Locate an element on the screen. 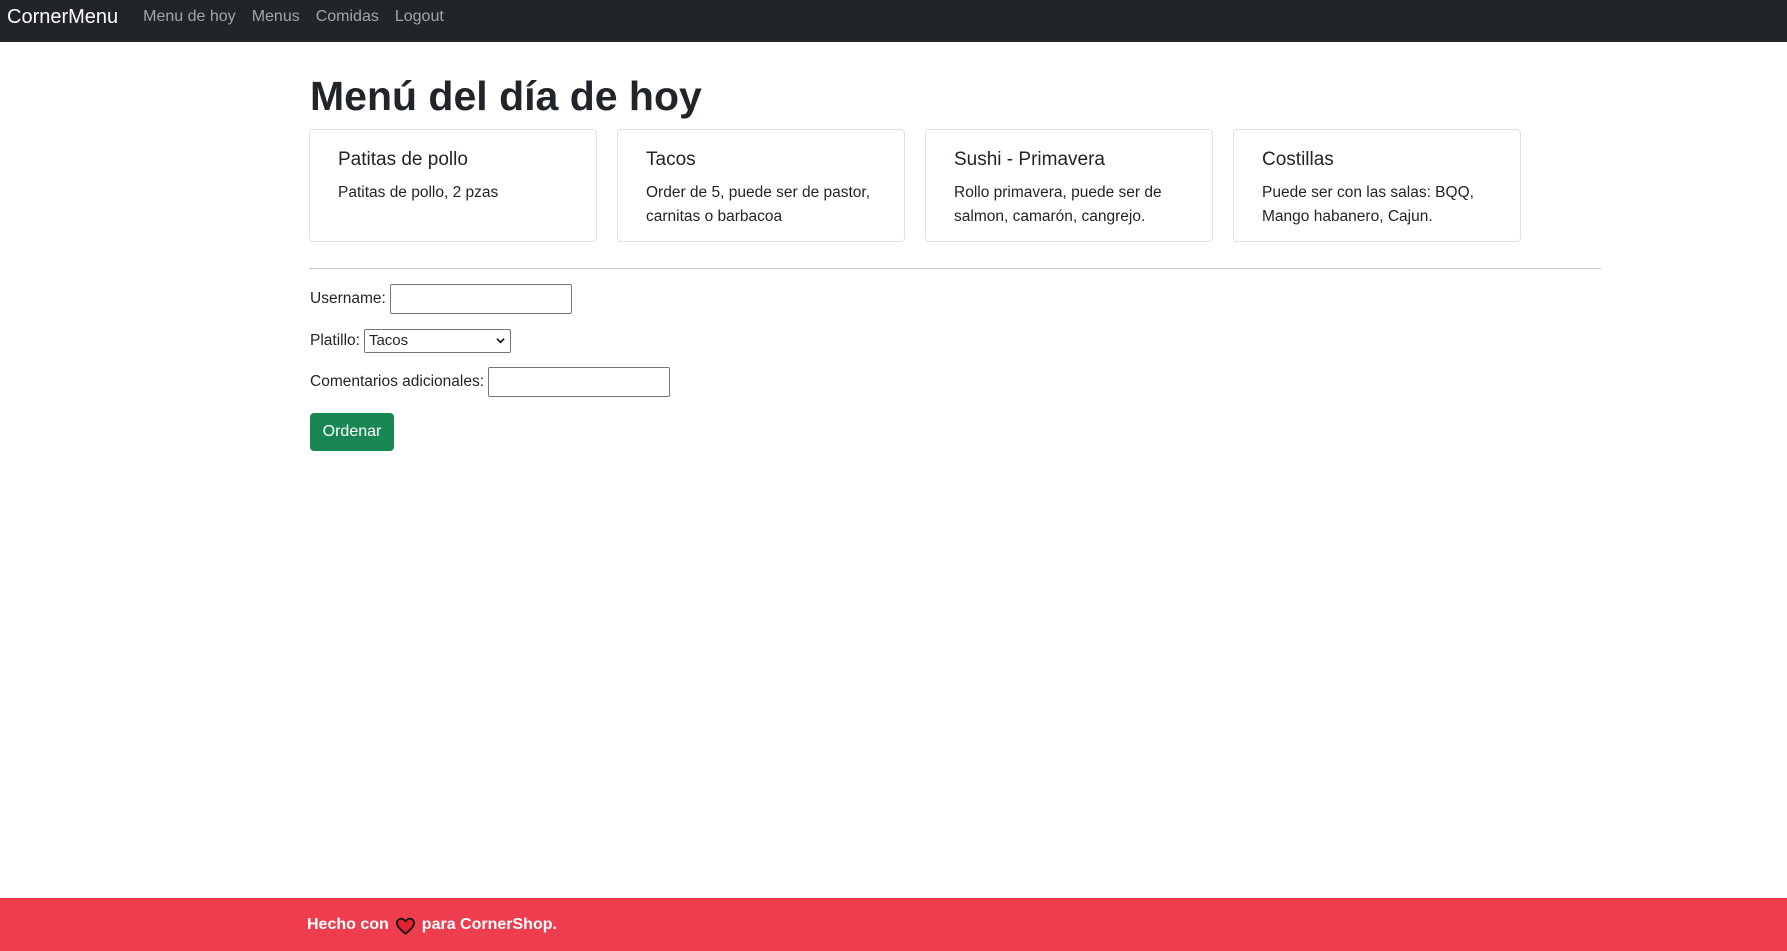 The image size is (1787, 951). nav-link-comidas: Comidas is located at coordinates (347, 16).